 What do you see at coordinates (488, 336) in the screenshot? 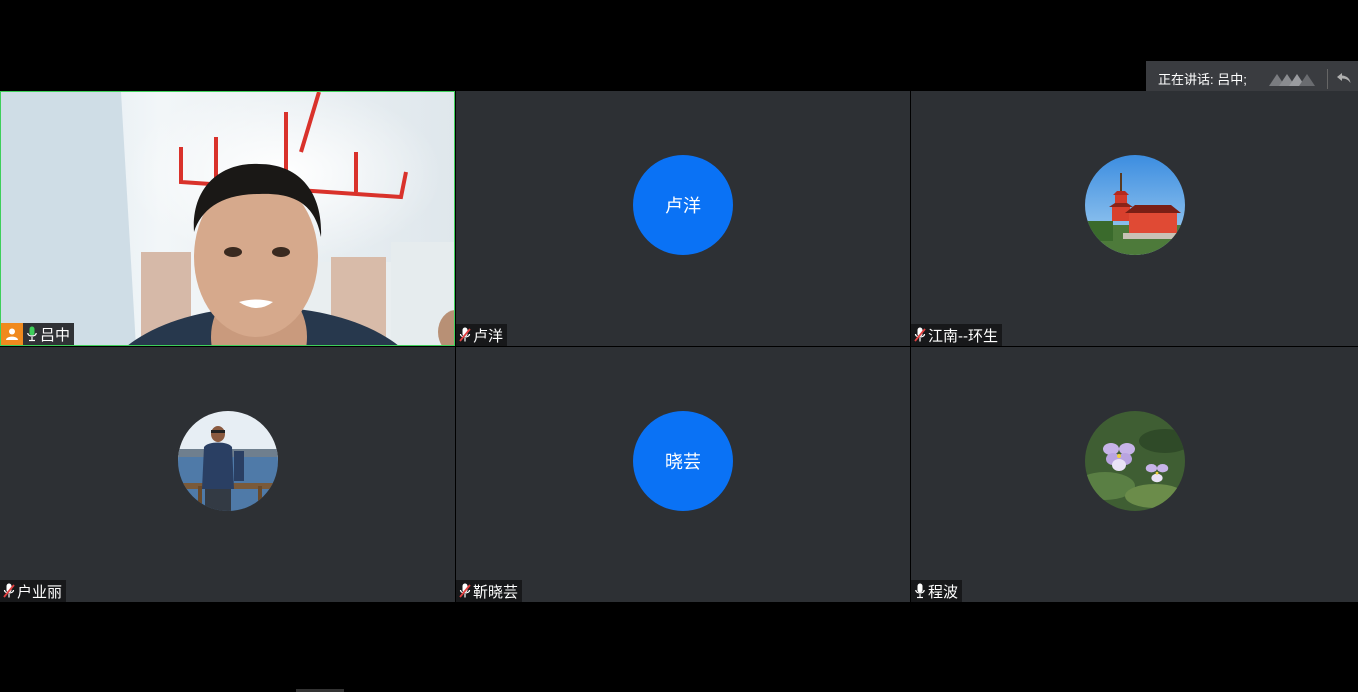
I see `participant-name: 卢洋` at bounding box center [488, 336].